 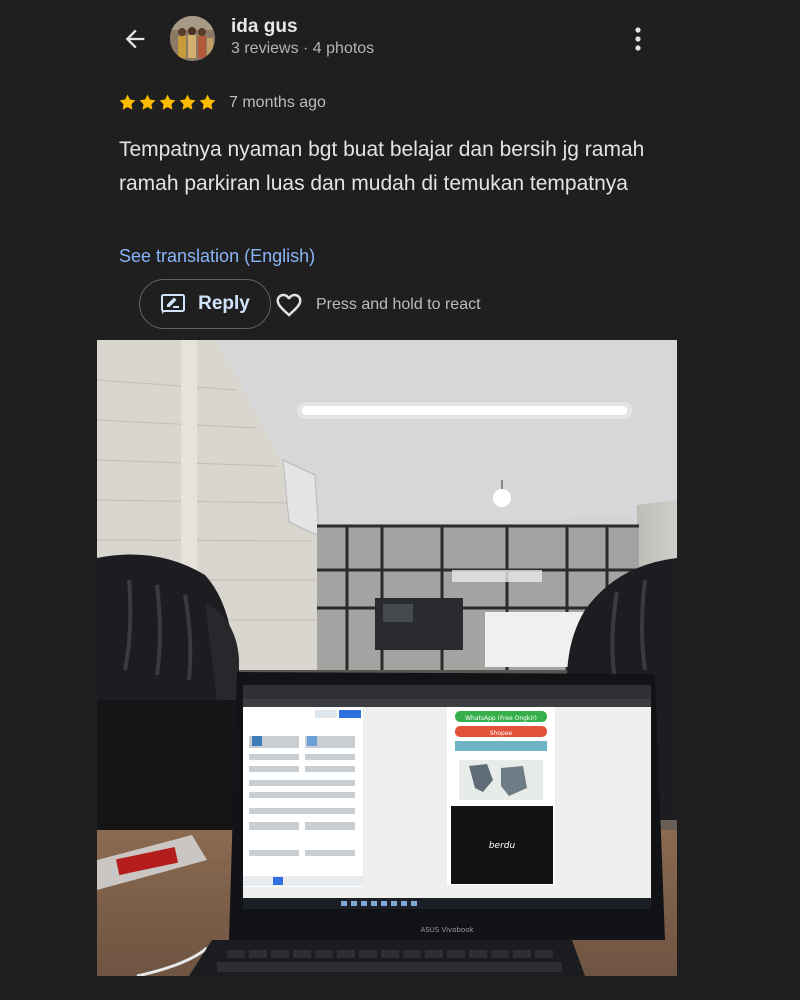 I want to click on arrow-left-icon, so click(x=135, y=39).